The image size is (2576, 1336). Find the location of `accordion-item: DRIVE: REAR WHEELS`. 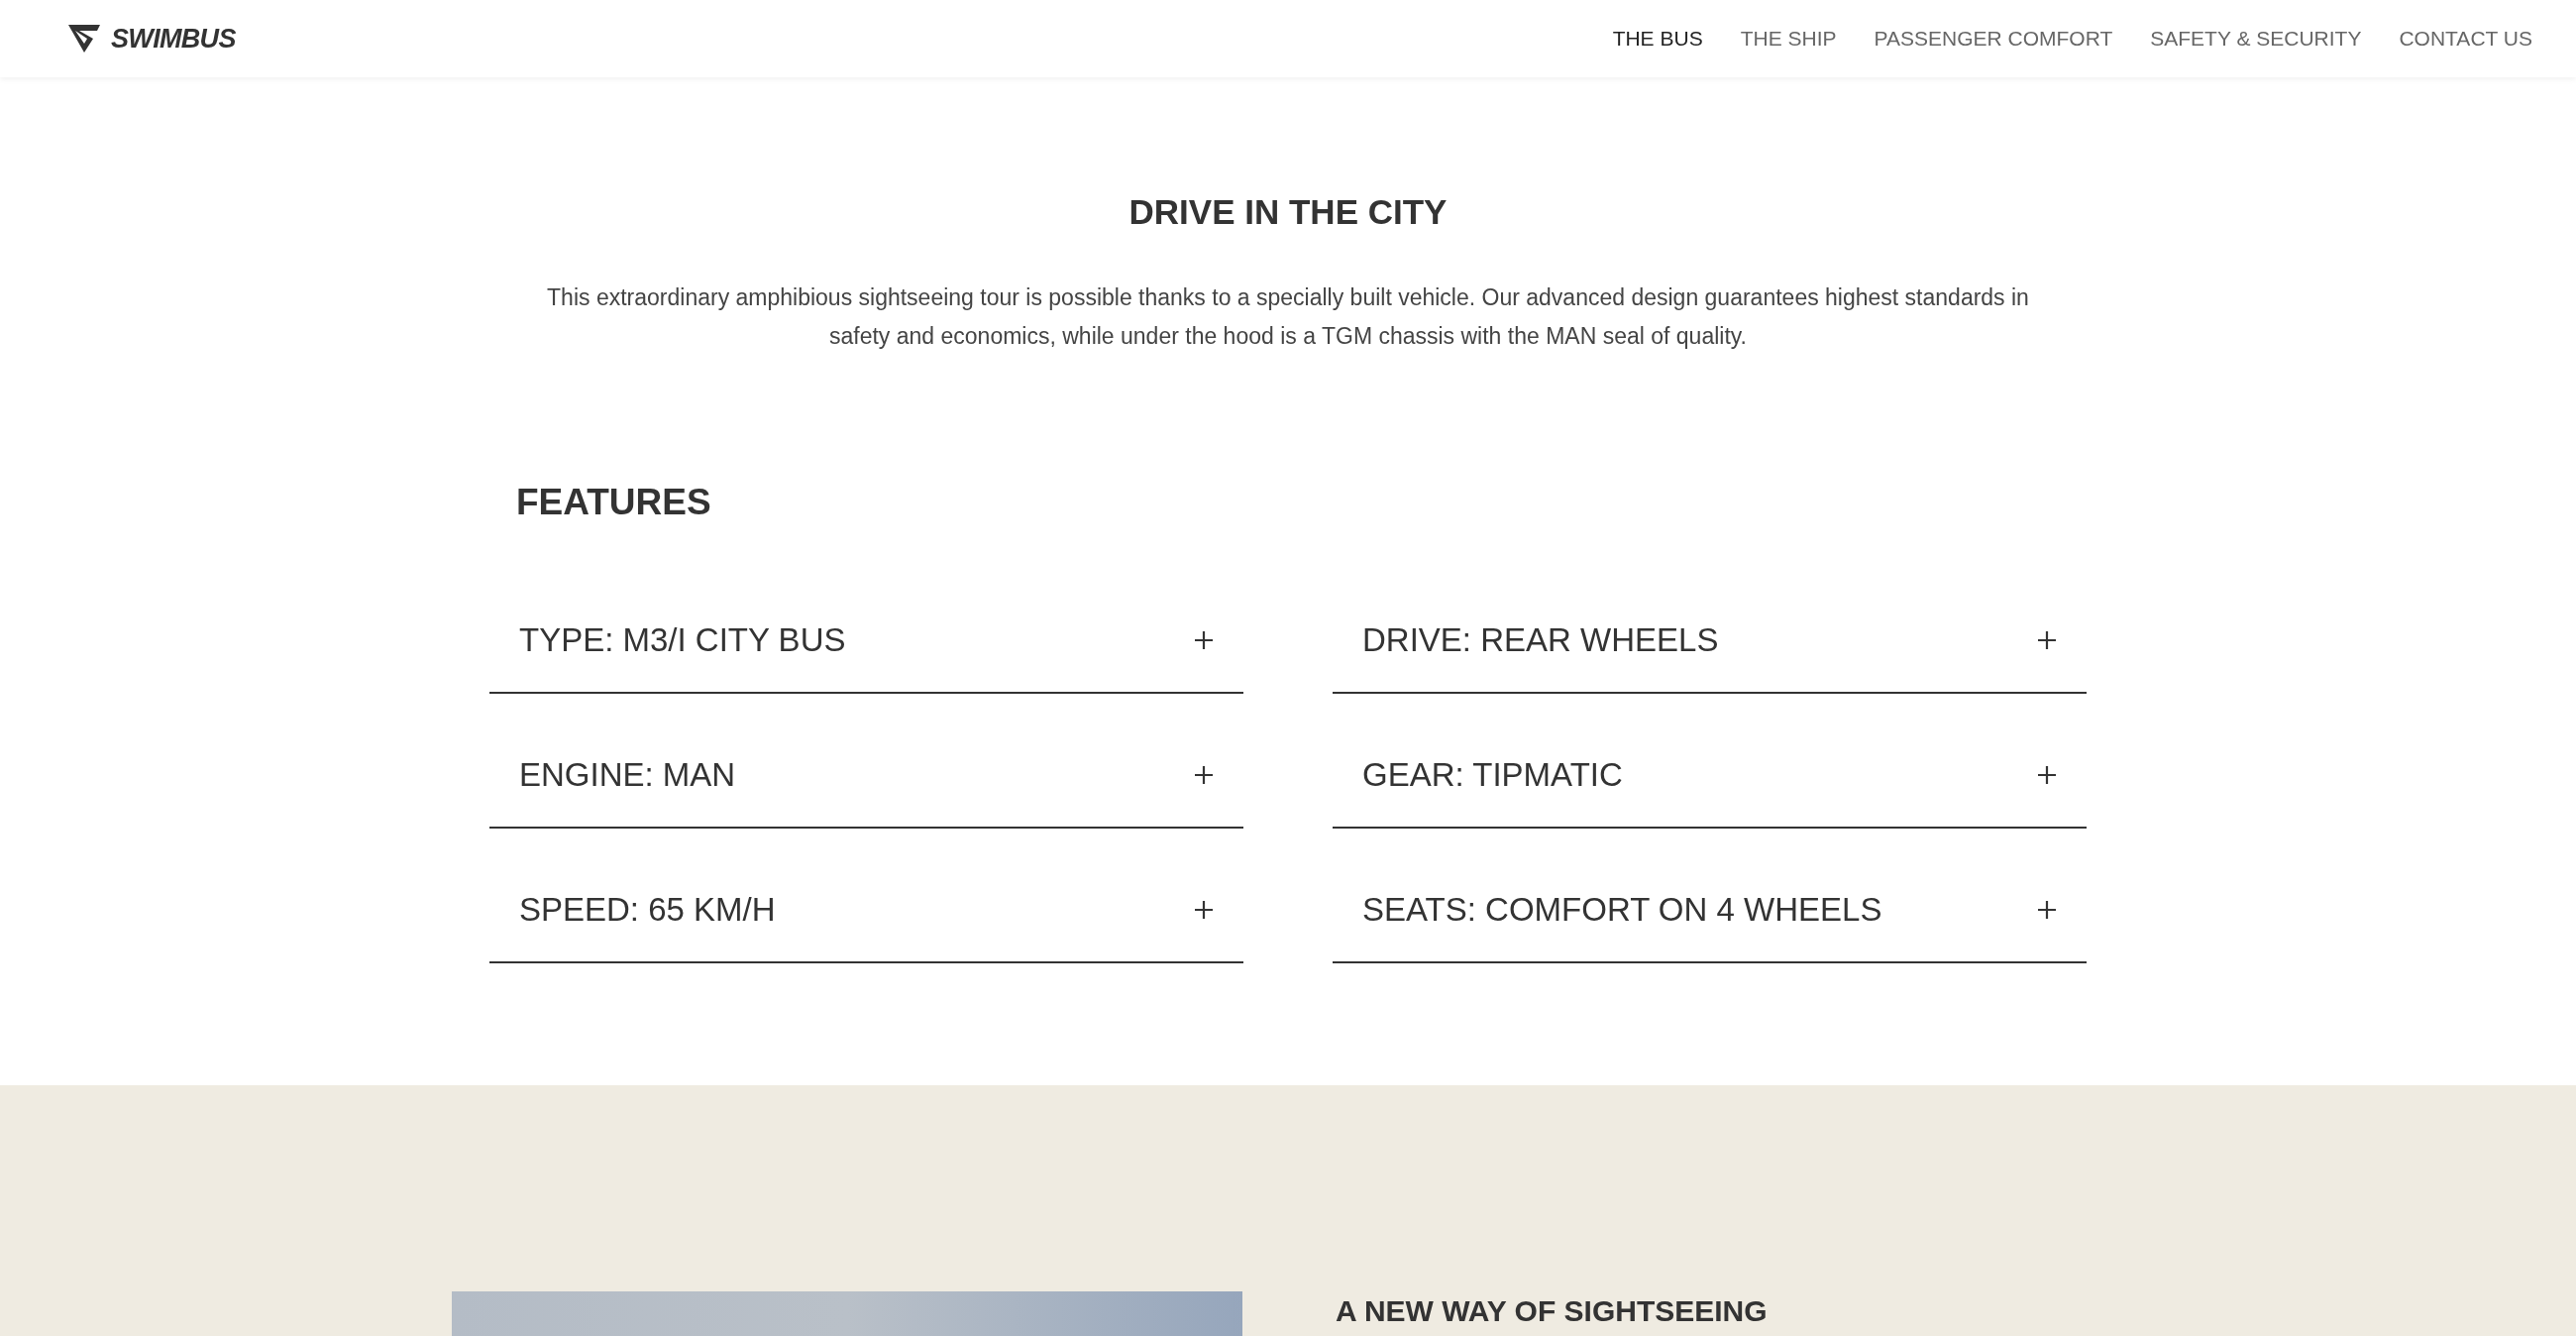

accordion-item: DRIVE: REAR WHEELS is located at coordinates (1710, 626).